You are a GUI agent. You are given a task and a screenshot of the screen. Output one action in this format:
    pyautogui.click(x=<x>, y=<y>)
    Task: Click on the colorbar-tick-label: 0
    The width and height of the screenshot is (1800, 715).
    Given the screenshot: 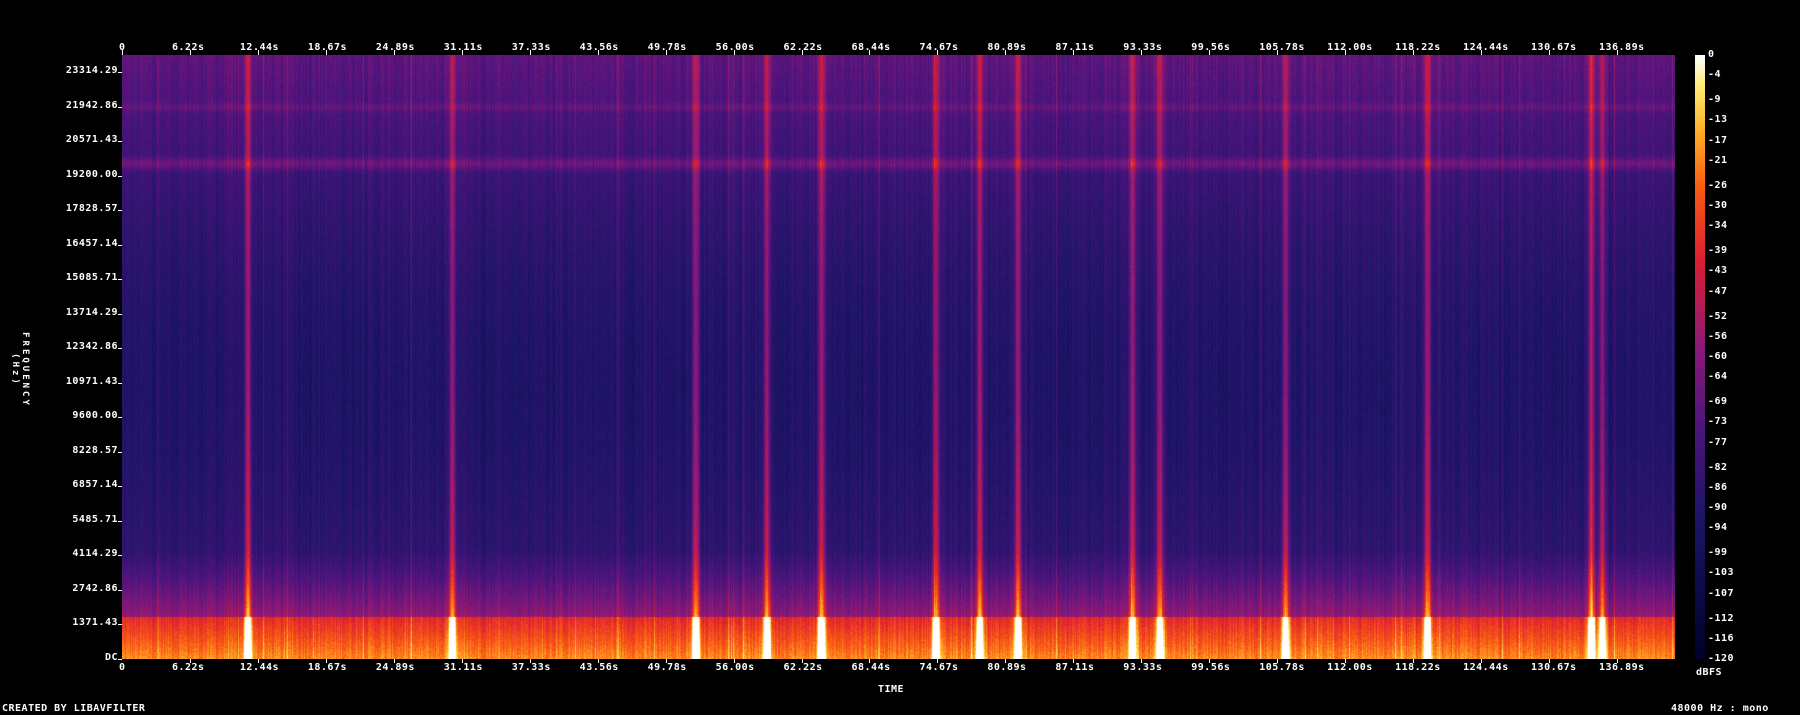 What is the action you would take?
    pyautogui.click(x=1711, y=54)
    